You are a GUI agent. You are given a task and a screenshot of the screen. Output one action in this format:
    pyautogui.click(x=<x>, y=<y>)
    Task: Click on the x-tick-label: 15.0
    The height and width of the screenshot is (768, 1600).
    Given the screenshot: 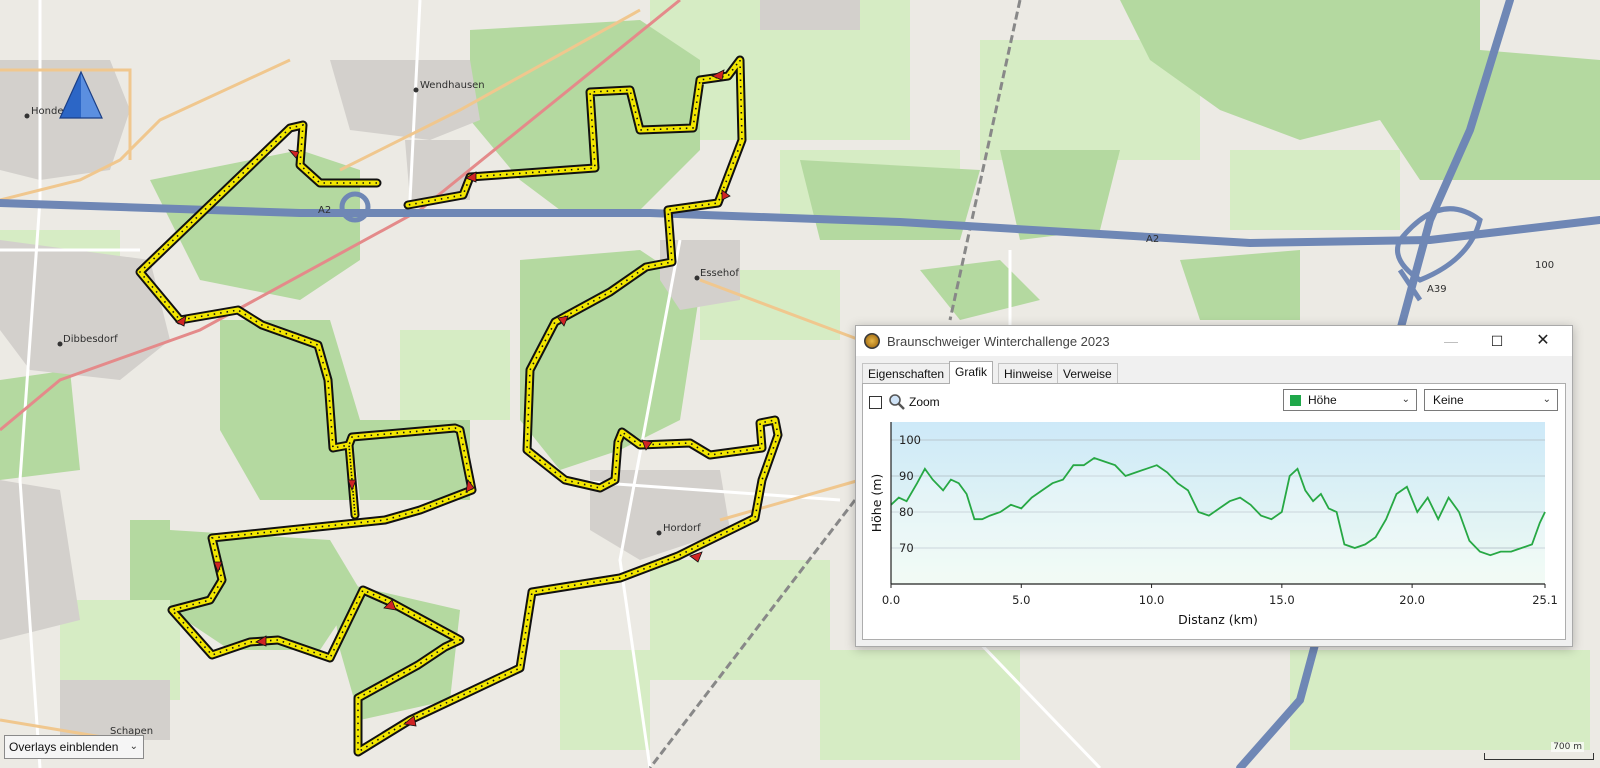 What is the action you would take?
    pyautogui.click(x=1282, y=600)
    